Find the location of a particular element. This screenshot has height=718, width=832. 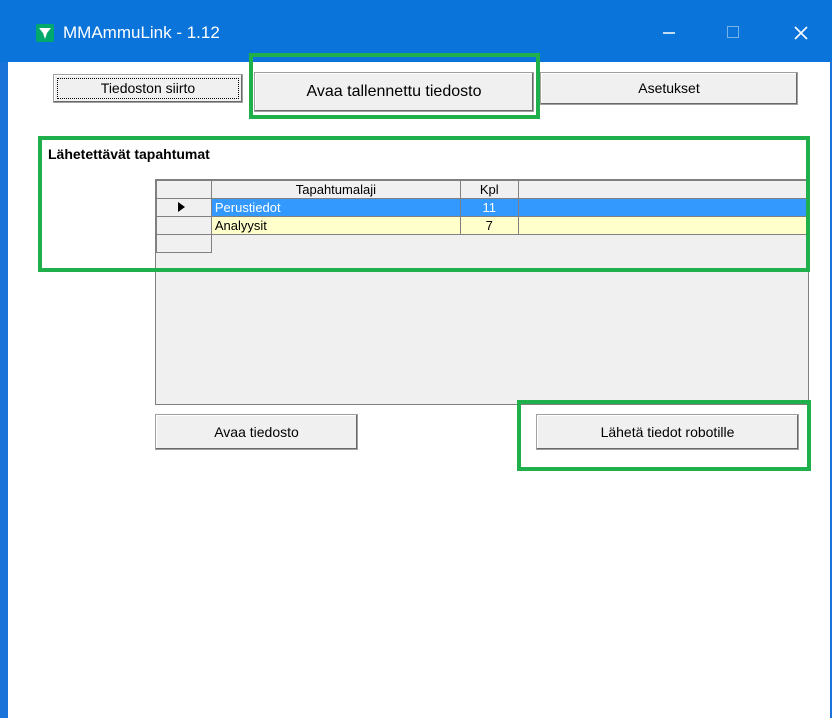

cell-count: 7 is located at coordinates (489, 225).